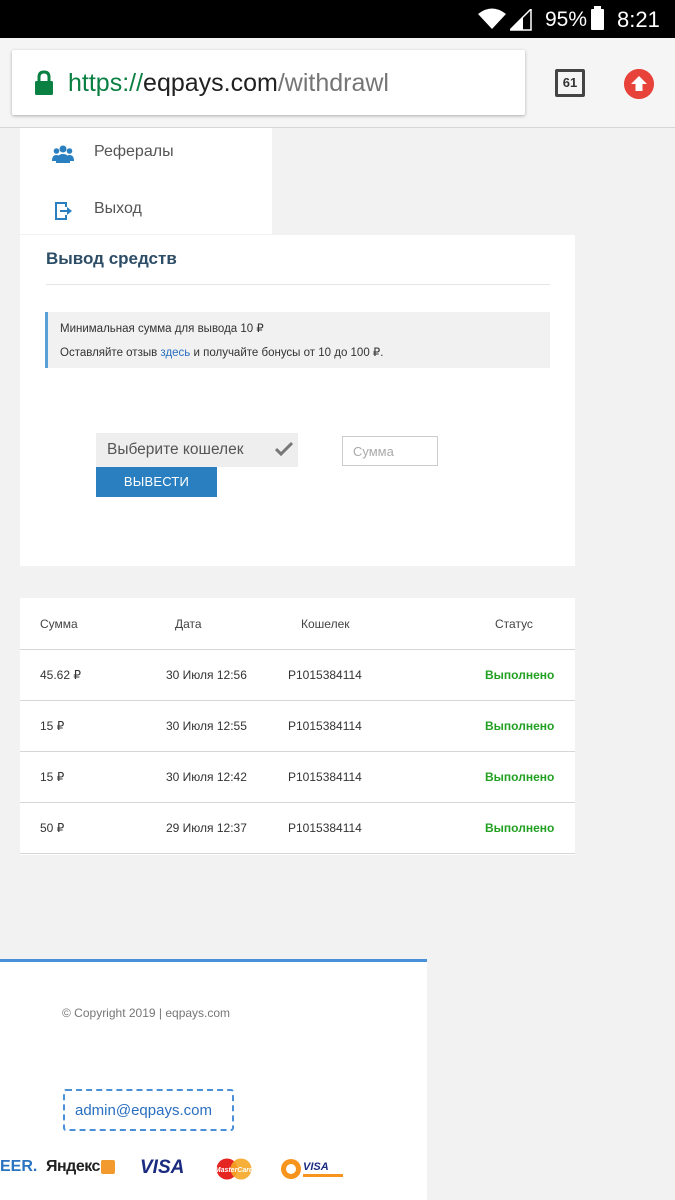 The height and width of the screenshot is (1200, 675). I want to click on review-note-suffix: и получайте бонусы от 10 до 100 ₽., so click(287, 353).